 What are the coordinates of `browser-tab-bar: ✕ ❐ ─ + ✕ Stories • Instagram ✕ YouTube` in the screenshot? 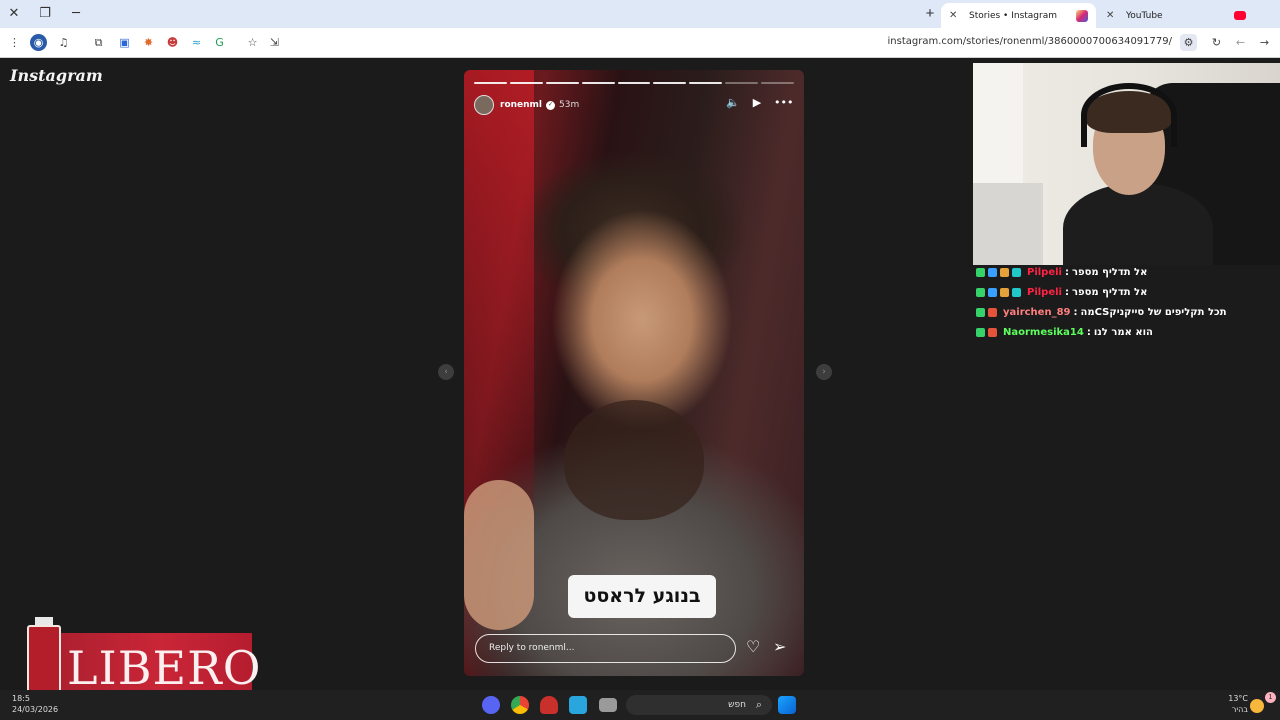 It's located at (640, 14).